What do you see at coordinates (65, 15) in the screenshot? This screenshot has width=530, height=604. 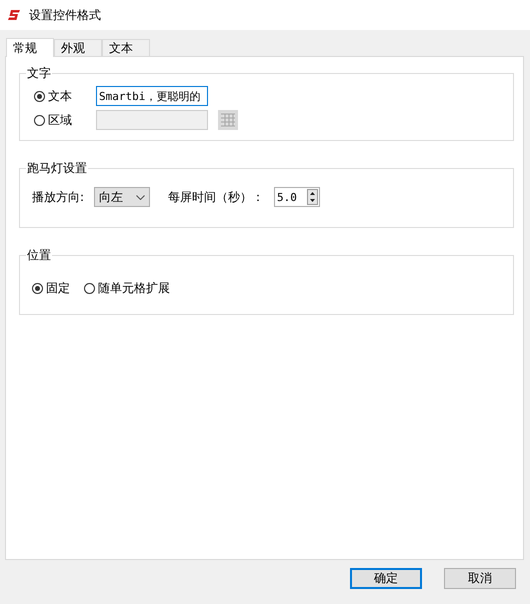 I see `window-title: 设置控件格式` at bounding box center [65, 15].